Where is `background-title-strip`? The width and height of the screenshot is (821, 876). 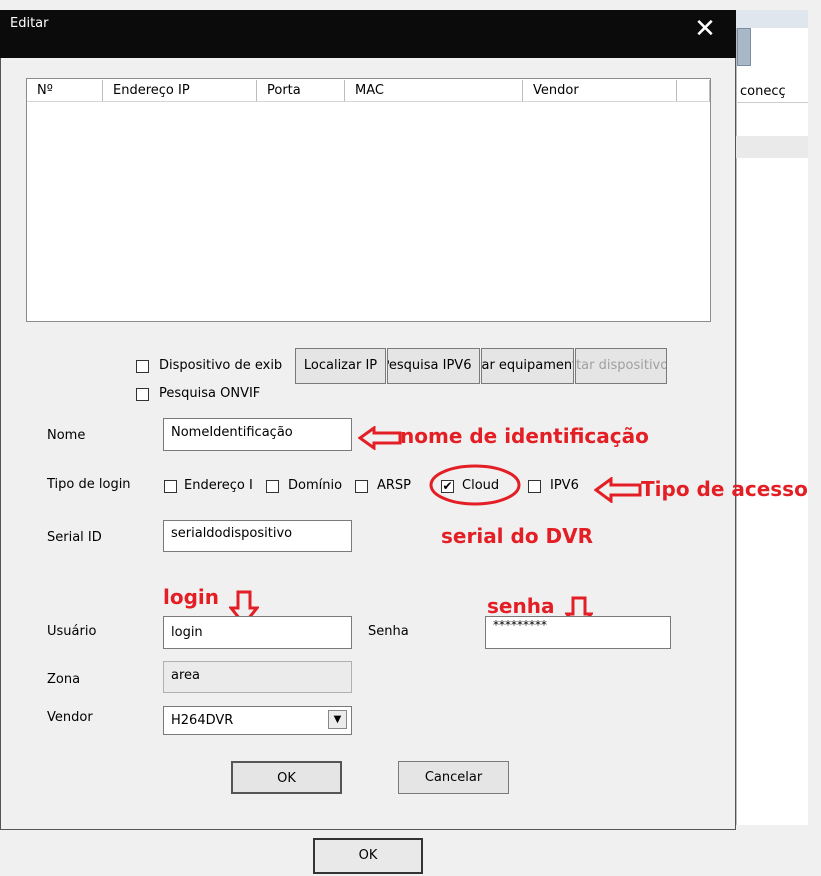
background-title-strip is located at coordinates (772, 19).